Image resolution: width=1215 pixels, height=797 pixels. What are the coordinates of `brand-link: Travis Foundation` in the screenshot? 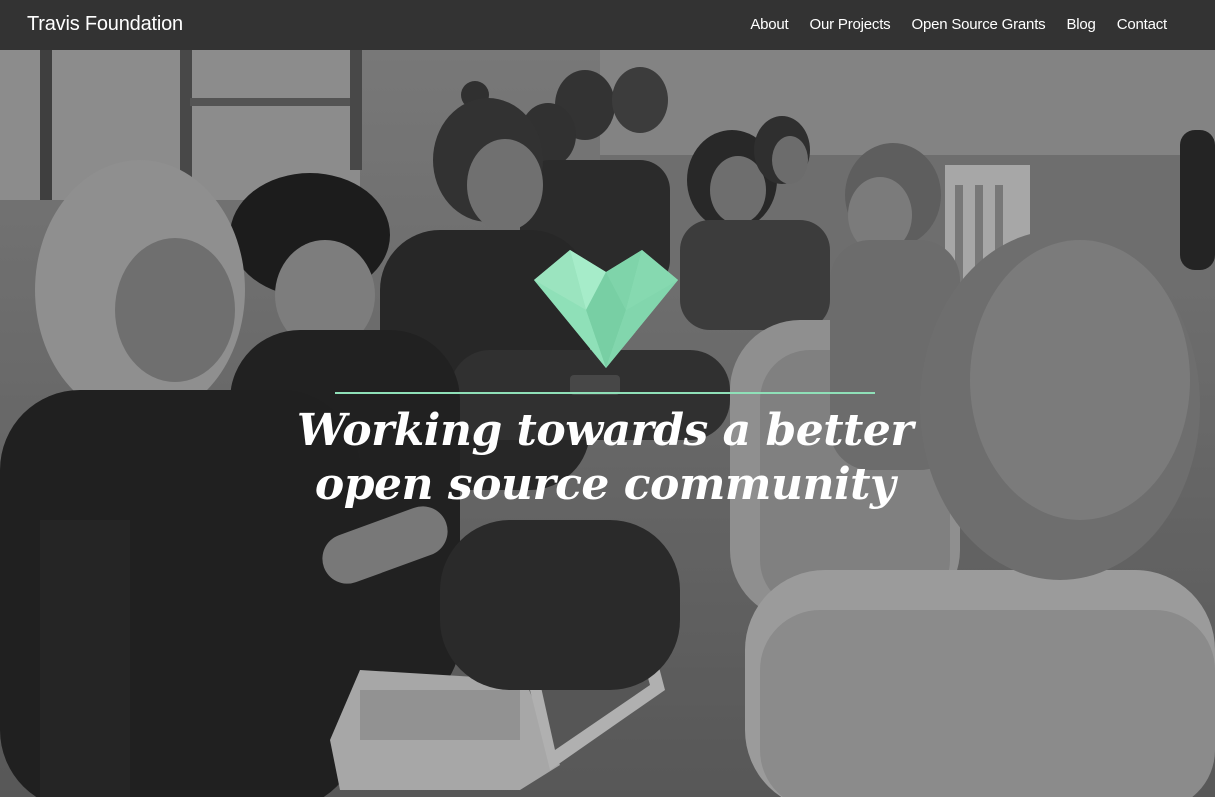 It's located at (105, 24).